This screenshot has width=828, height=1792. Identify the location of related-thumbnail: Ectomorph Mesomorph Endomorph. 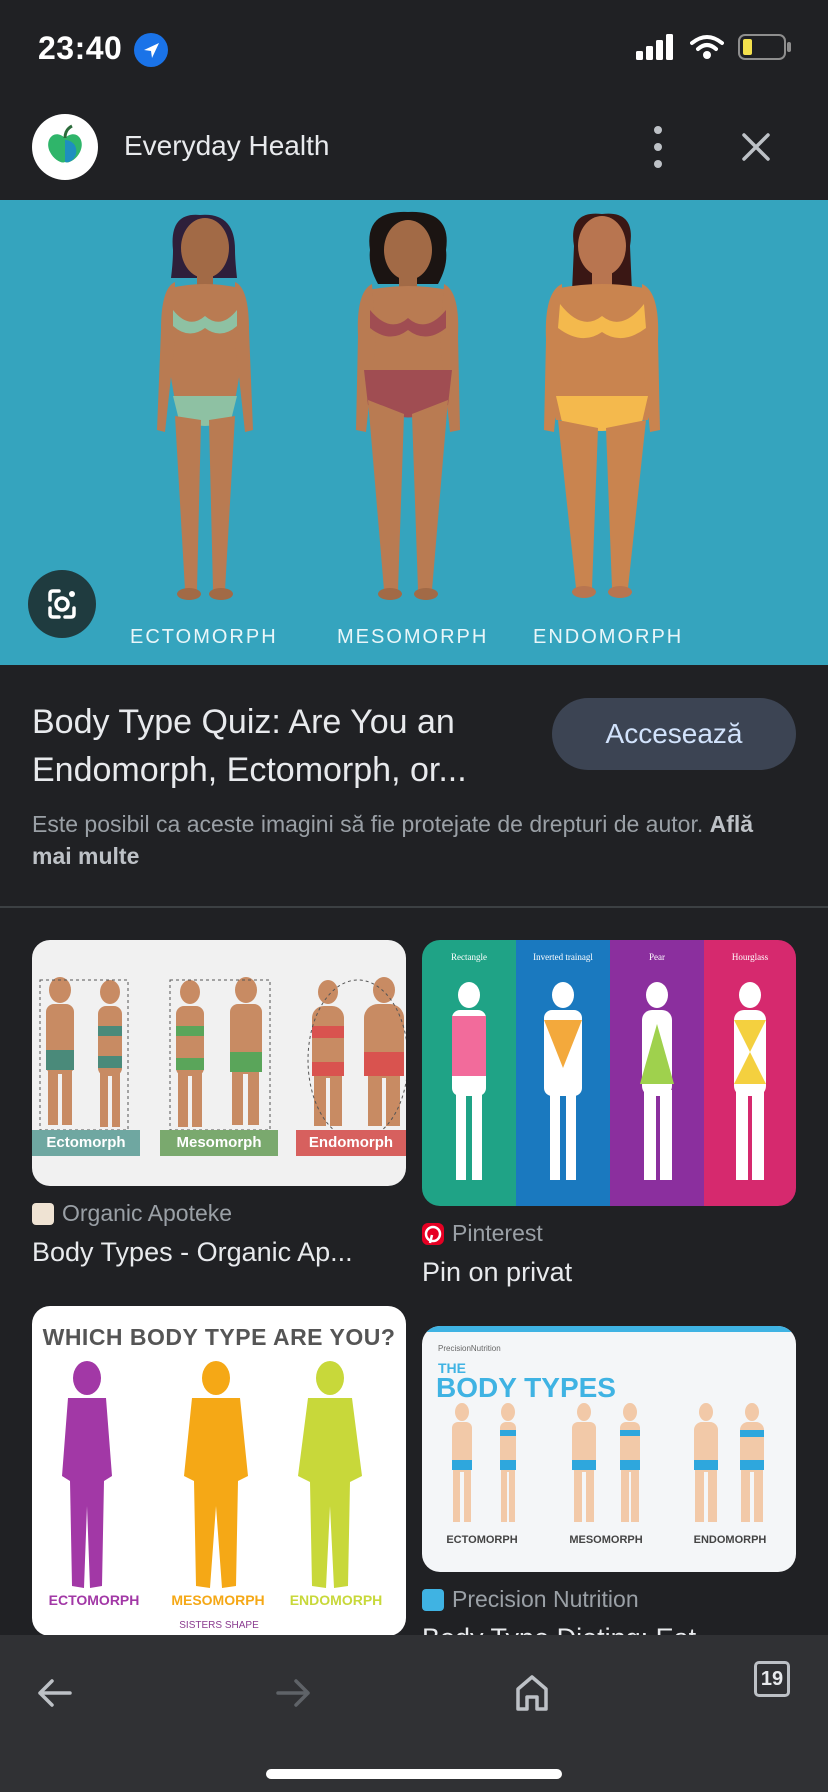
(219, 1063).